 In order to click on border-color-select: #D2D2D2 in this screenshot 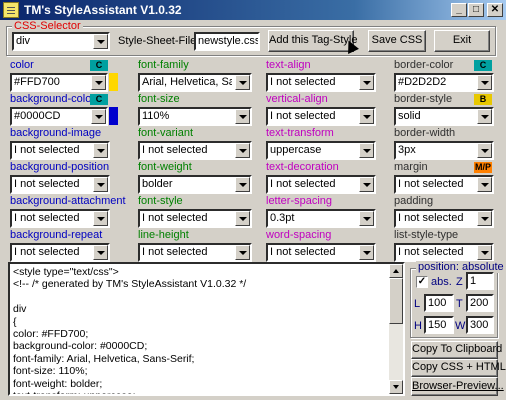, I will do `click(444, 82)`.